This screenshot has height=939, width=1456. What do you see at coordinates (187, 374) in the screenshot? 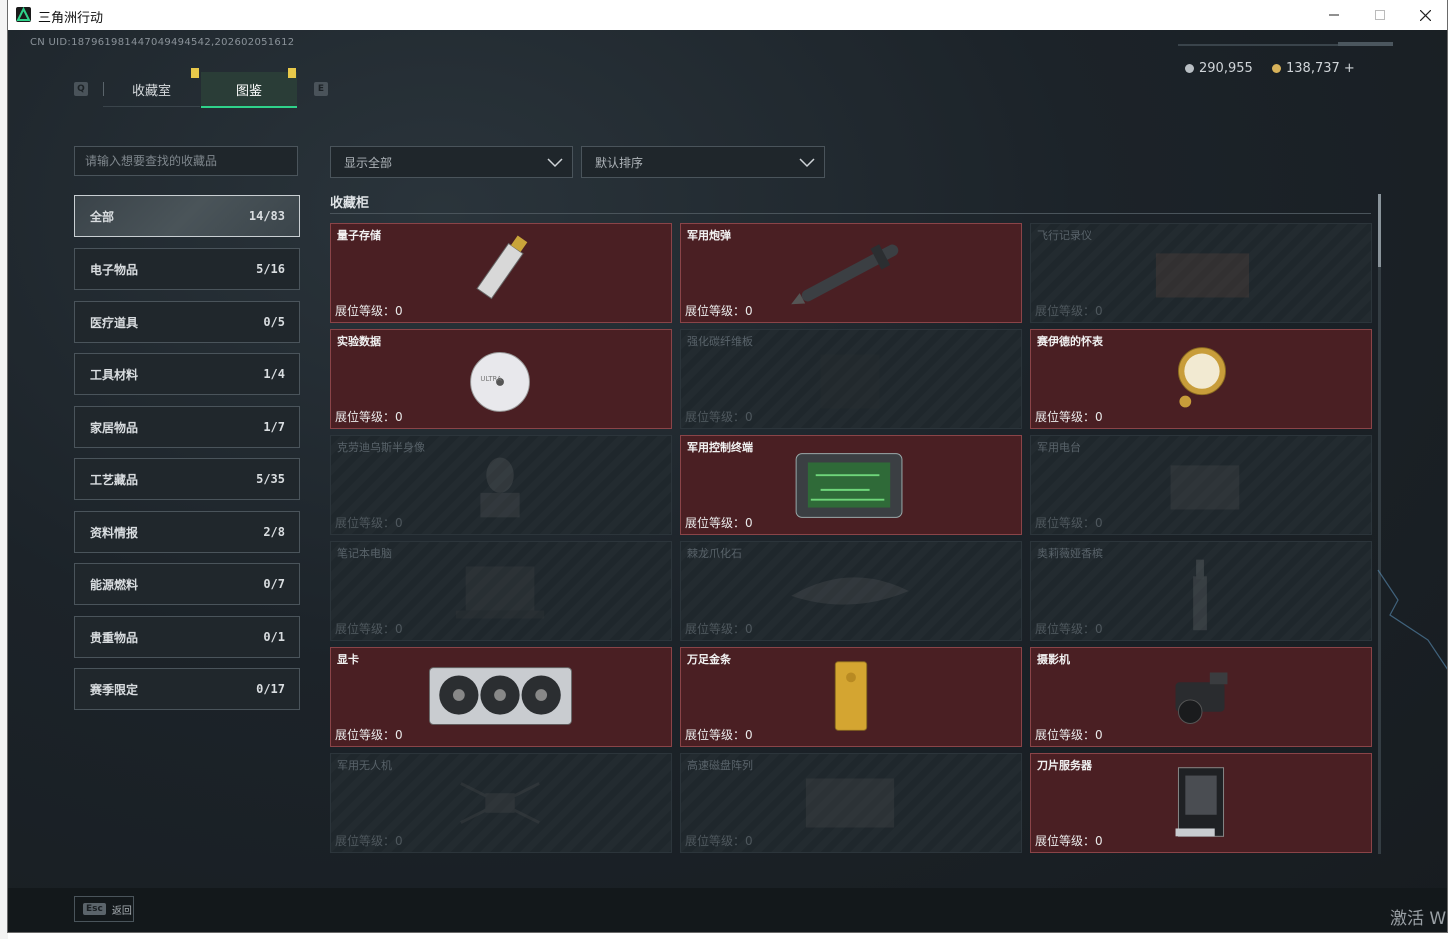
I see `category-item: 工具材料 1/4` at bounding box center [187, 374].